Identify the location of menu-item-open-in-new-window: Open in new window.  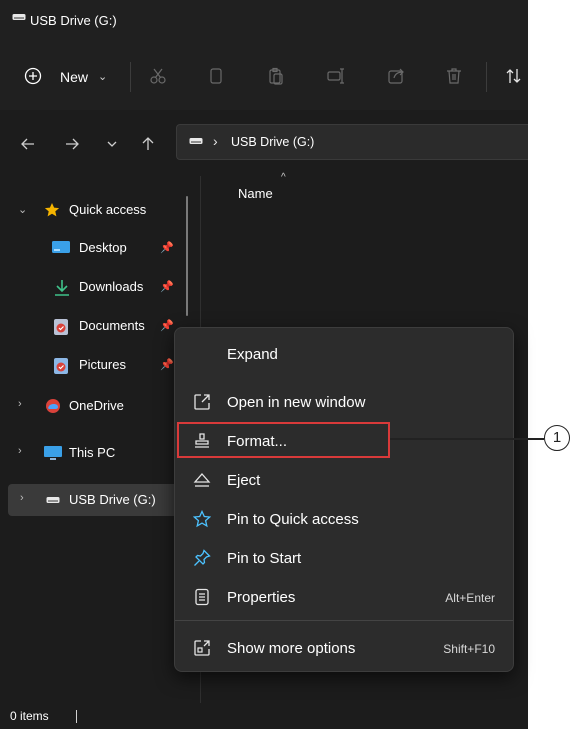
(344, 402).